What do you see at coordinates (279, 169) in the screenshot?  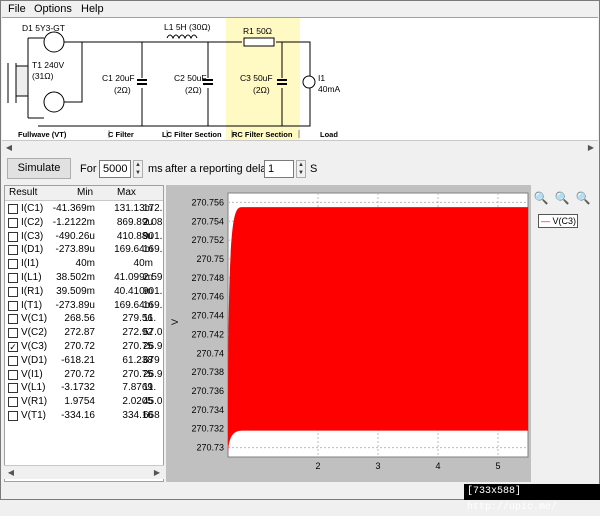 I see `delay-input: 1` at bounding box center [279, 169].